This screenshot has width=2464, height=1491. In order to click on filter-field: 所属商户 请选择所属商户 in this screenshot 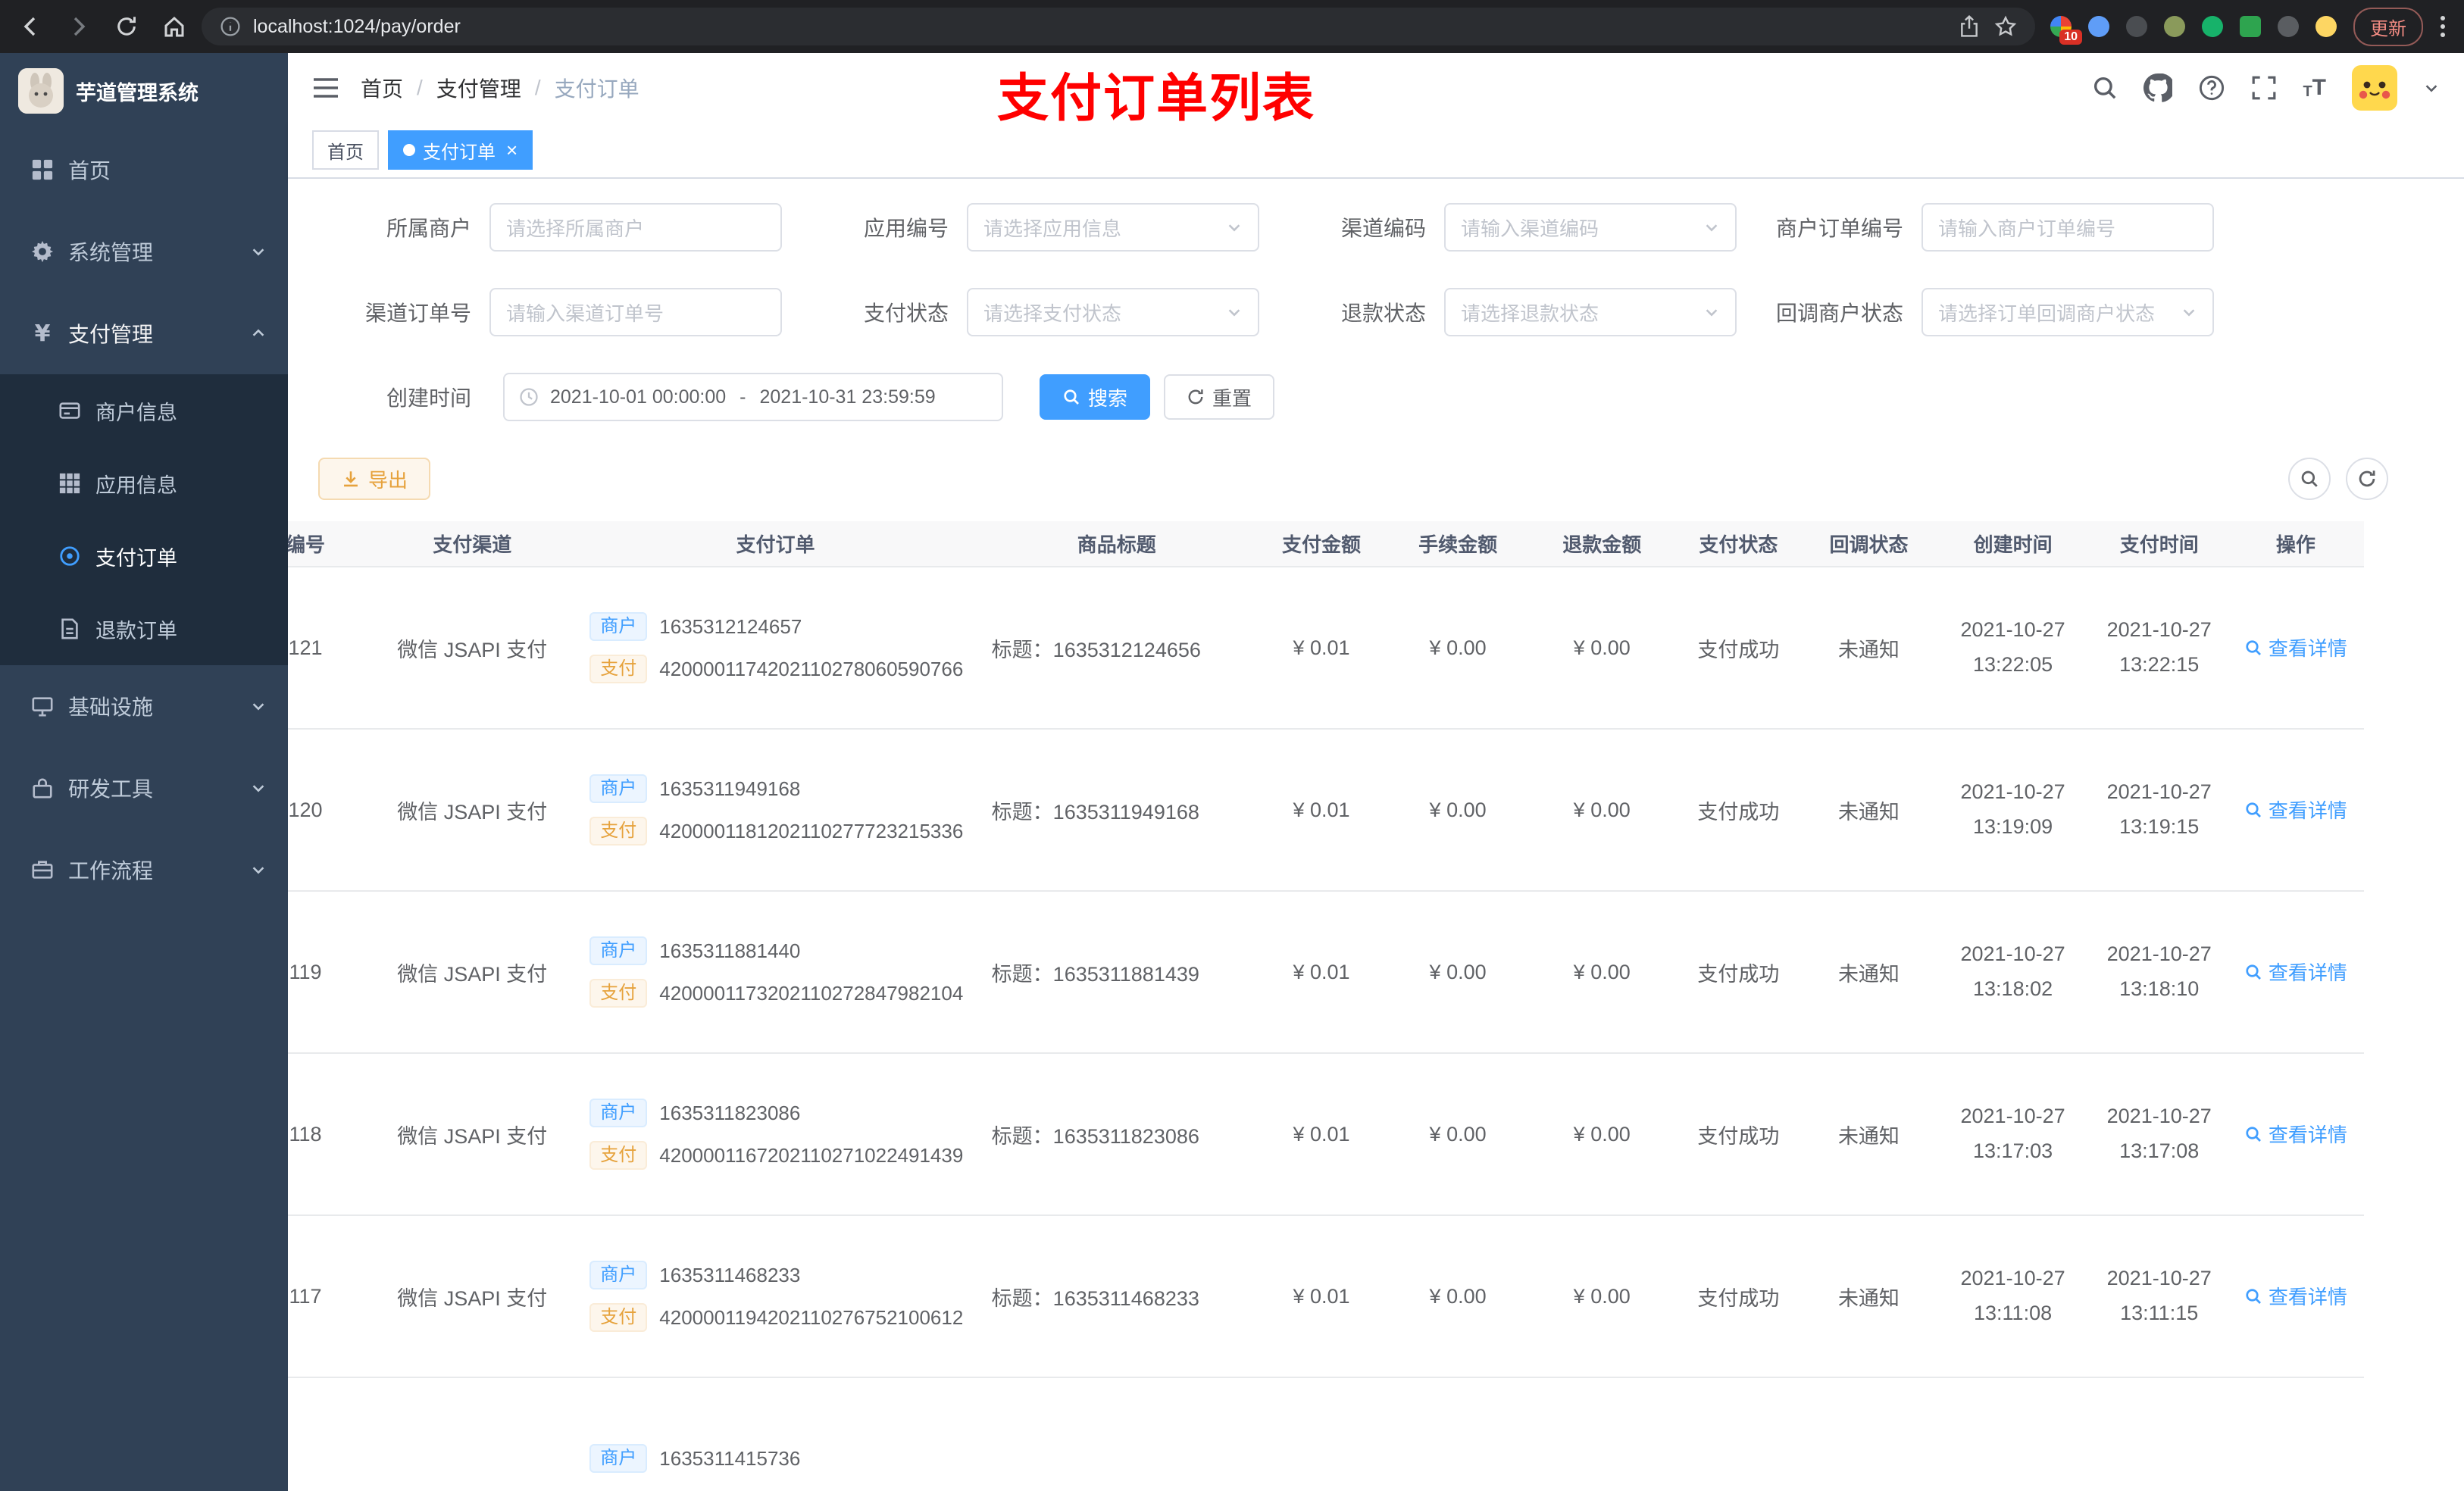, I will do `click(550, 227)`.